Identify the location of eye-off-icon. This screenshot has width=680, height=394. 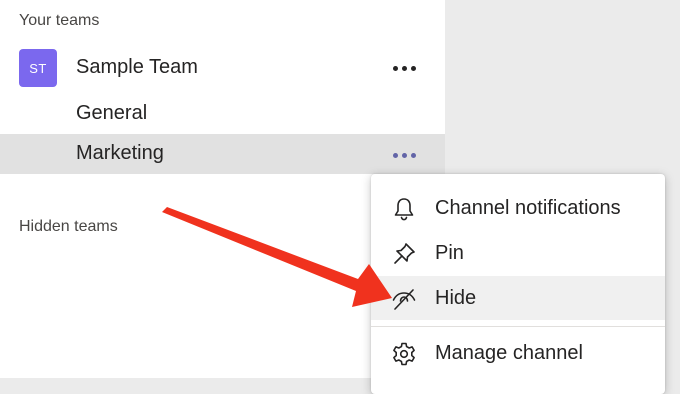
(404, 299).